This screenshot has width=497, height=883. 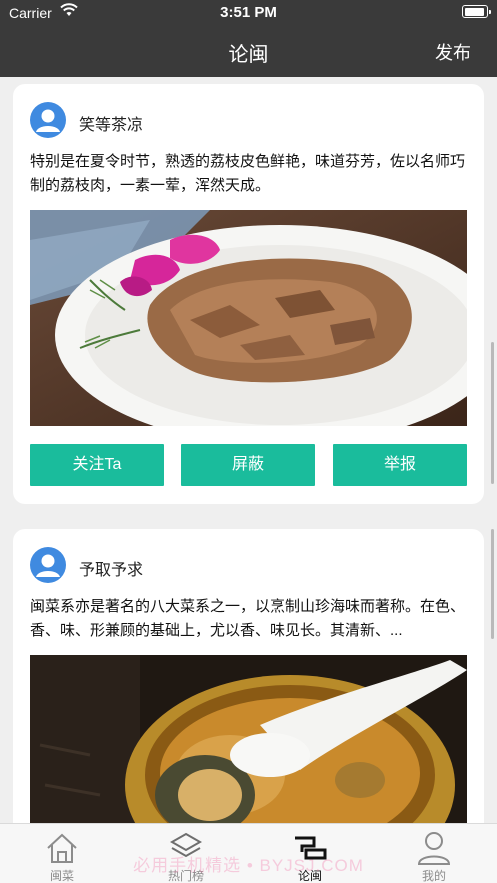 What do you see at coordinates (61, 876) in the screenshot?
I see `tab-label: 闽菜` at bounding box center [61, 876].